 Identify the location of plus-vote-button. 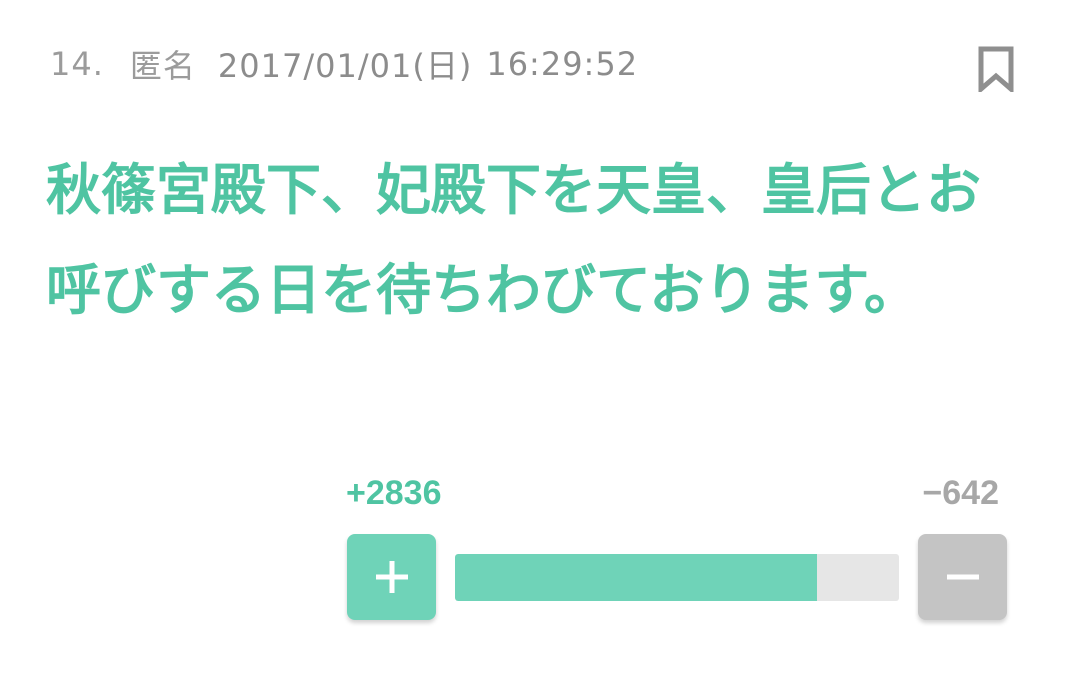
(391, 577).